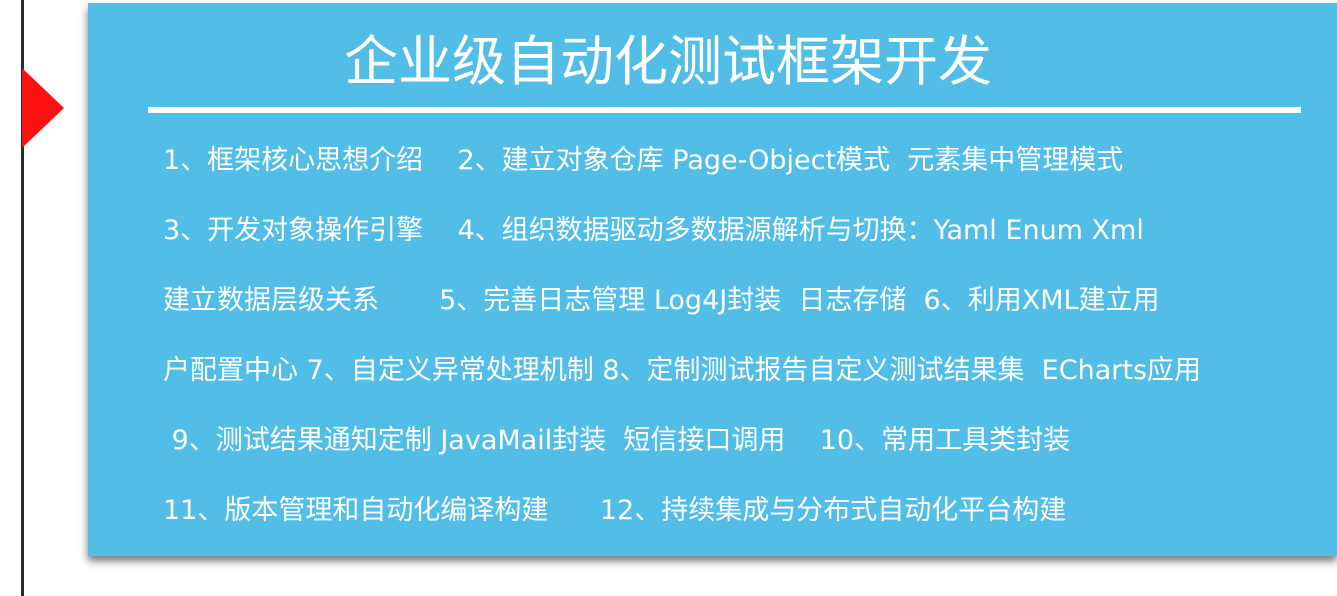 The image size is (1337, 596). Describe the element at coordinates (615, 510) in the screenshot. I see `outline-line-6: 11、版本管理和自动化编译构建 12、持续集成与分布式自动化平台构建` at that location.